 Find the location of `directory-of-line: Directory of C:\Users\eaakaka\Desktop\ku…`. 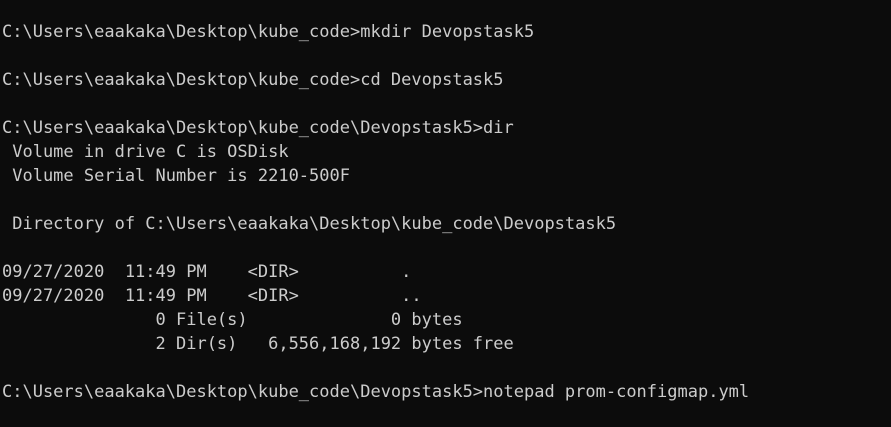

directory-of-line: Directory of C:\Users\eaakaka\Desktop\ku… is located at coordinates (309, 224).